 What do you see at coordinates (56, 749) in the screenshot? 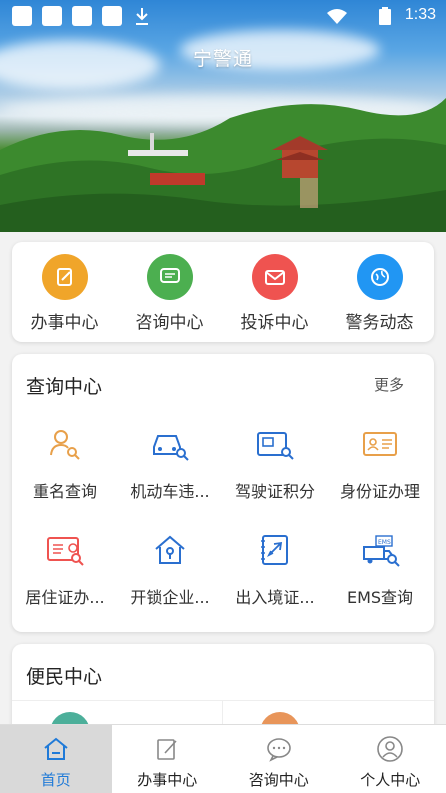
I see `home-icon` at bounding box center [56, 749].